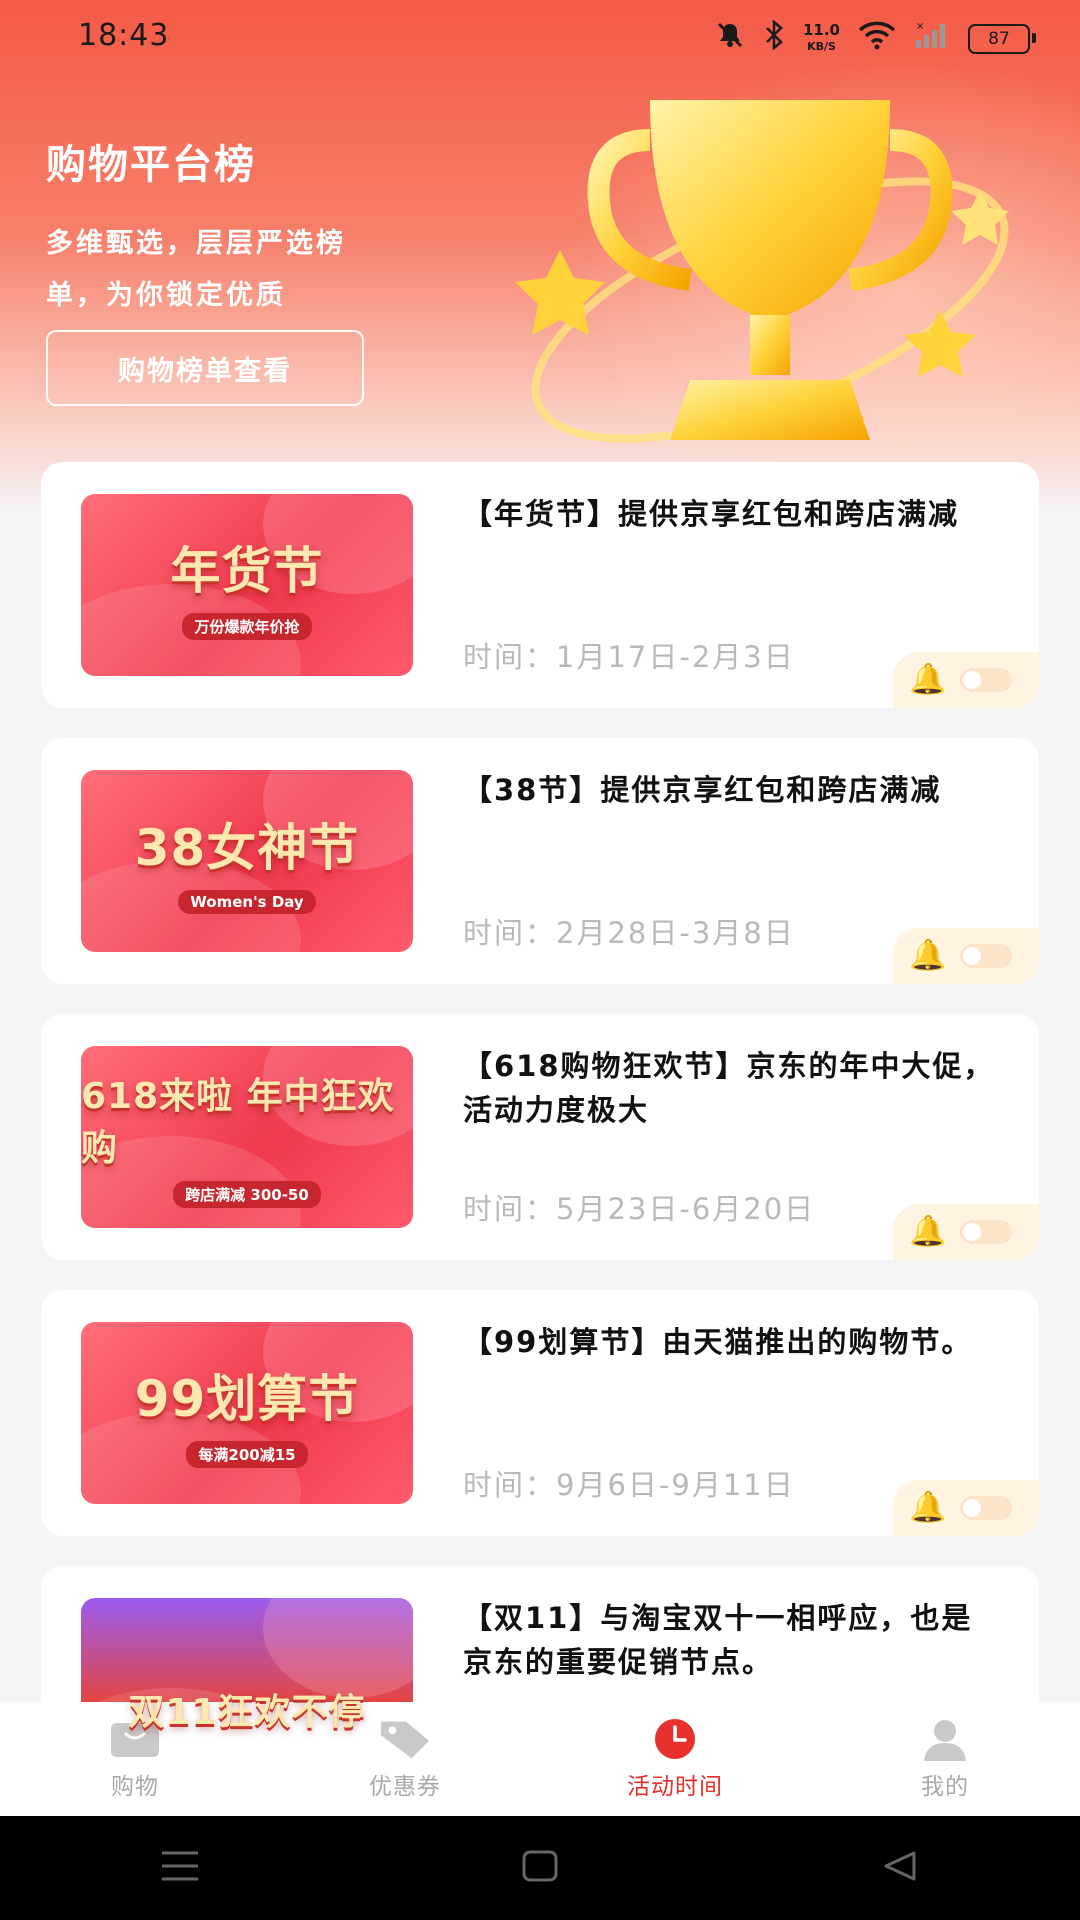 The image size is (1080, 1920). Describe the element at coordinates (675, 1739) in the screenshot. I see `clock-icon` at that location.